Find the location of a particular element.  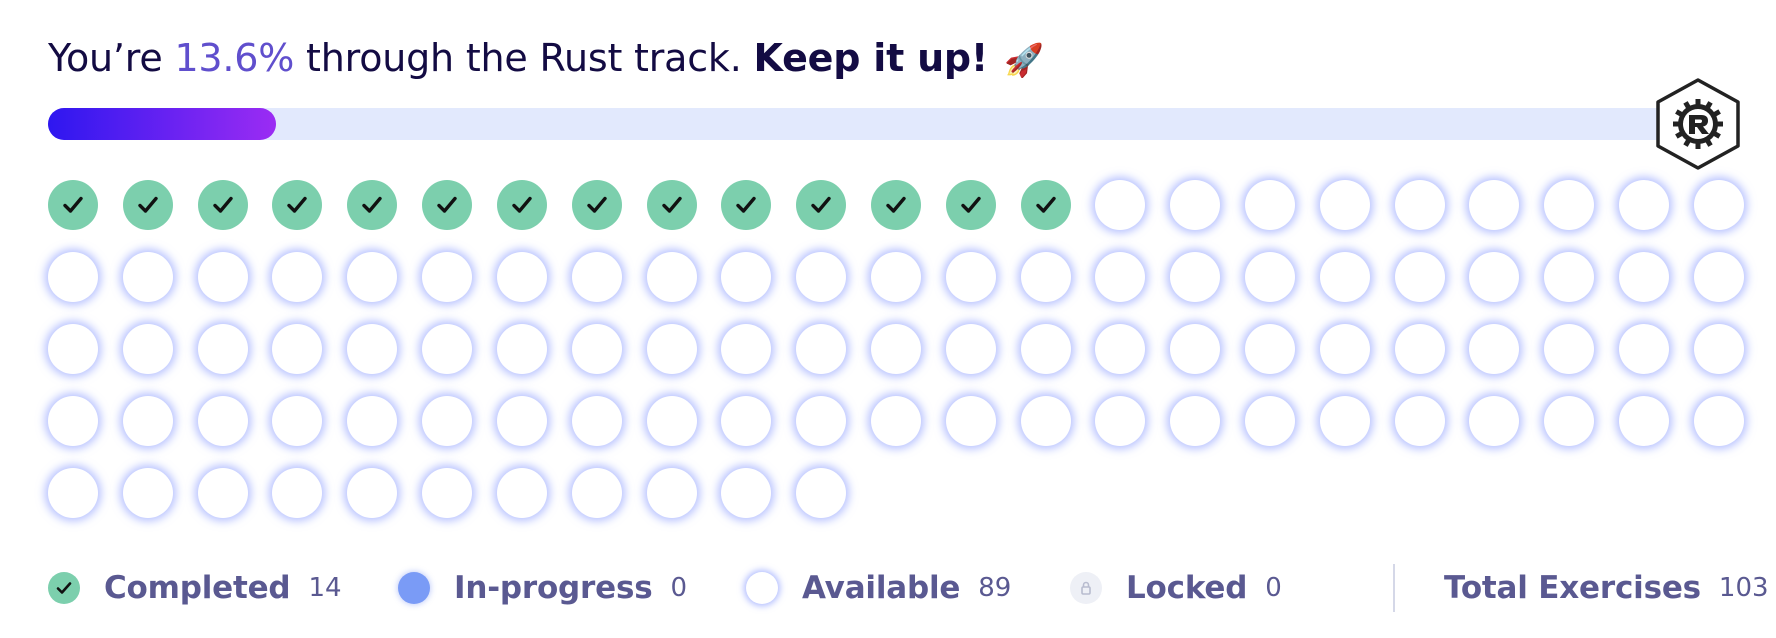

rust-logo-icon is located at coordinates (1698, 124).